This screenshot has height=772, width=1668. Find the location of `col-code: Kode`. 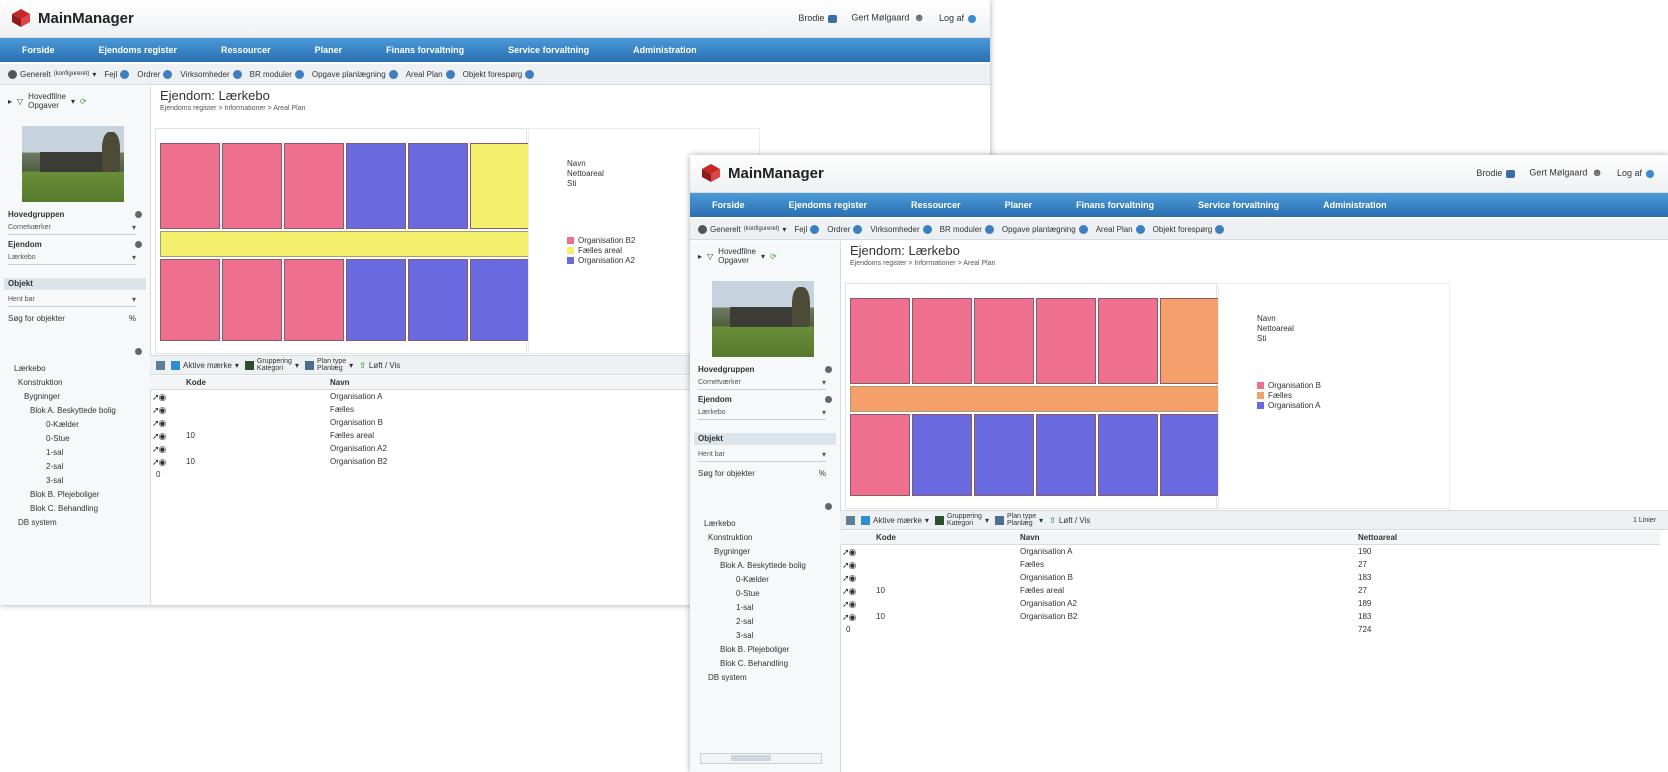

col-code: Kode is located at coordinates (886, 537).